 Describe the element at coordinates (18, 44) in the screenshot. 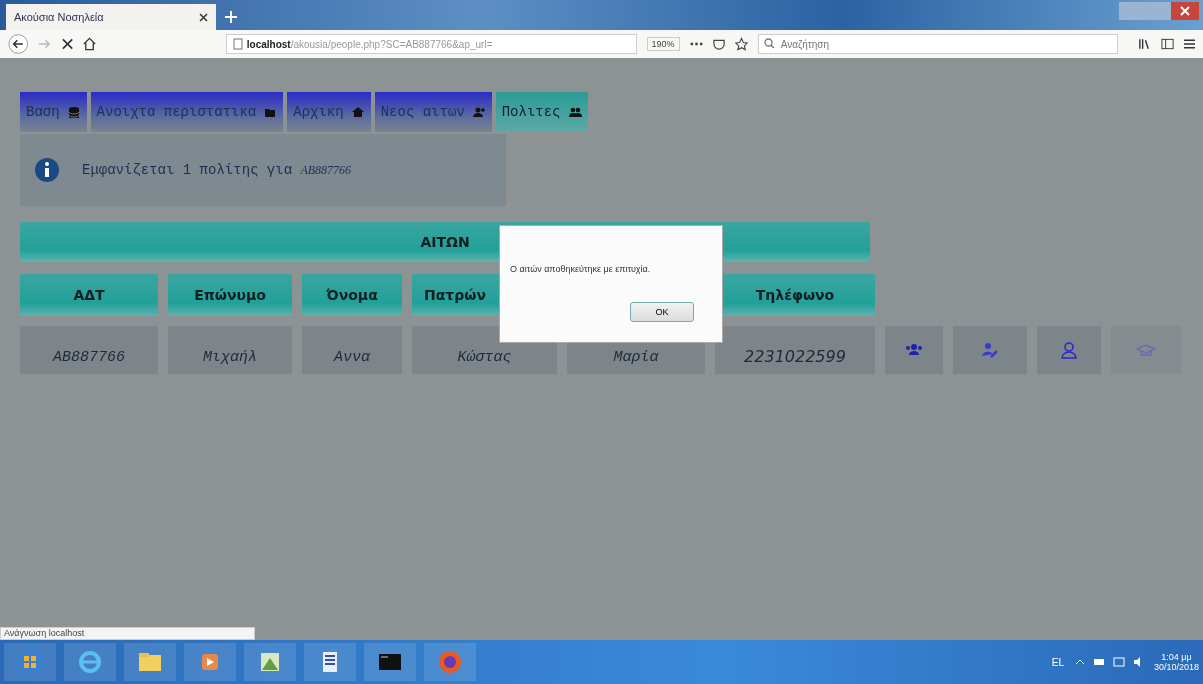

I see `back-icon` at that location.